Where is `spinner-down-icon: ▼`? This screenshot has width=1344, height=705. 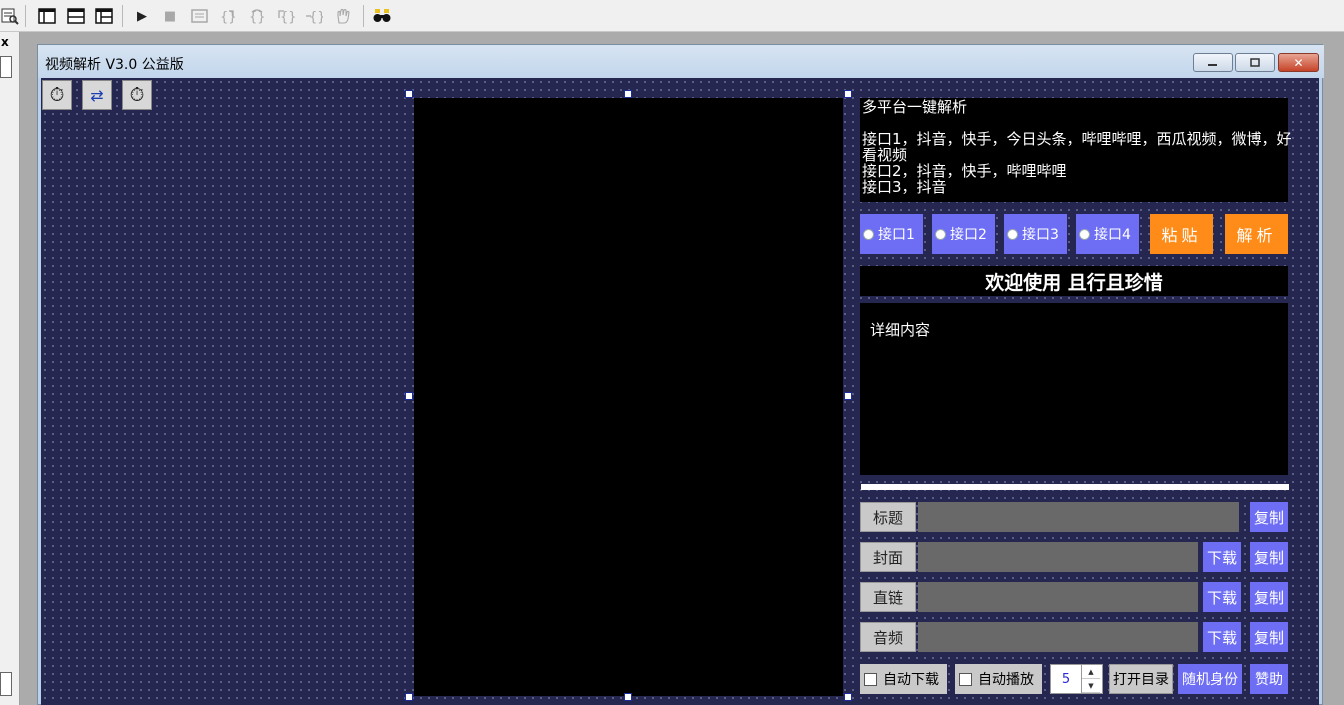 spinner-down-icon: ▼ is located at coordinates (1091, 686).